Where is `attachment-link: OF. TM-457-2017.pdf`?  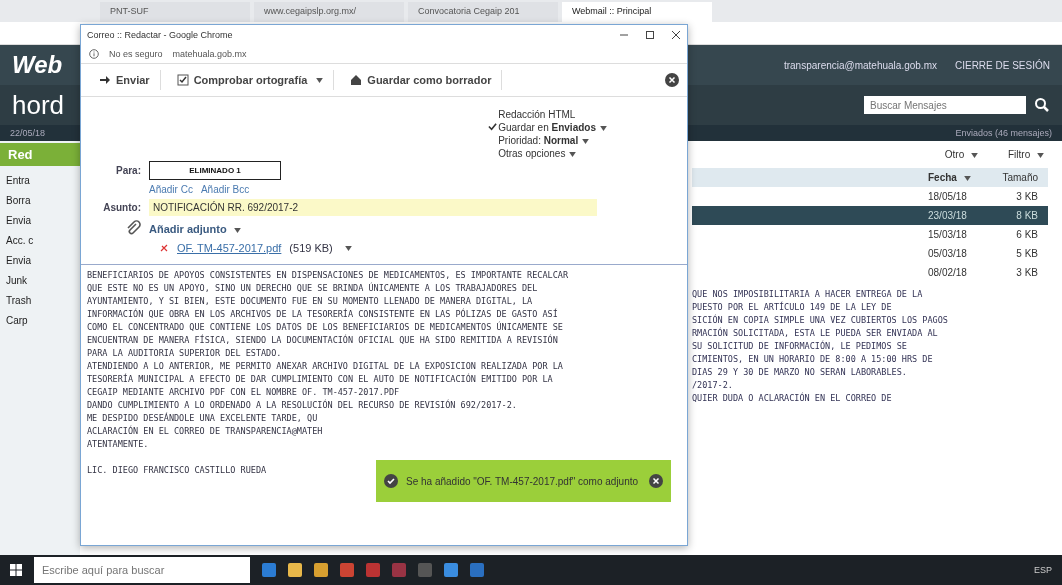 attachment-link: OF. TM-457-2017.pdf is located at coordinates (229, 248).